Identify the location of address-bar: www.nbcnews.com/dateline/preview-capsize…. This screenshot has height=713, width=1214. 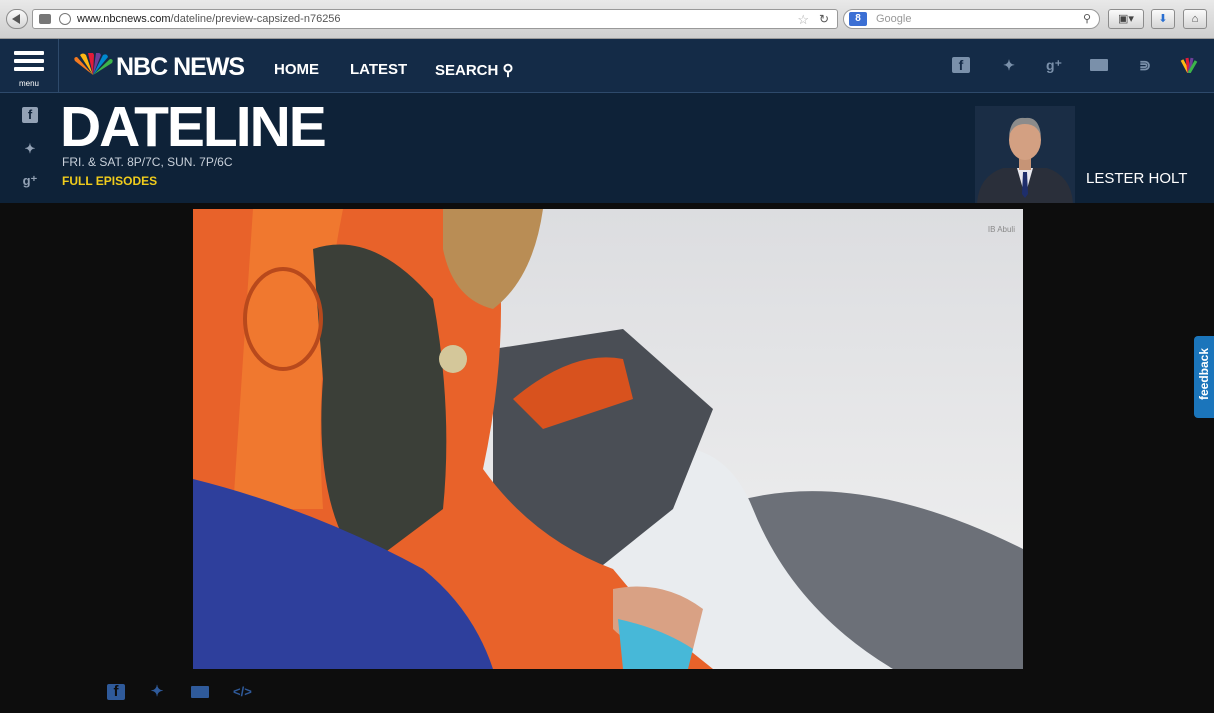
(435, 19).